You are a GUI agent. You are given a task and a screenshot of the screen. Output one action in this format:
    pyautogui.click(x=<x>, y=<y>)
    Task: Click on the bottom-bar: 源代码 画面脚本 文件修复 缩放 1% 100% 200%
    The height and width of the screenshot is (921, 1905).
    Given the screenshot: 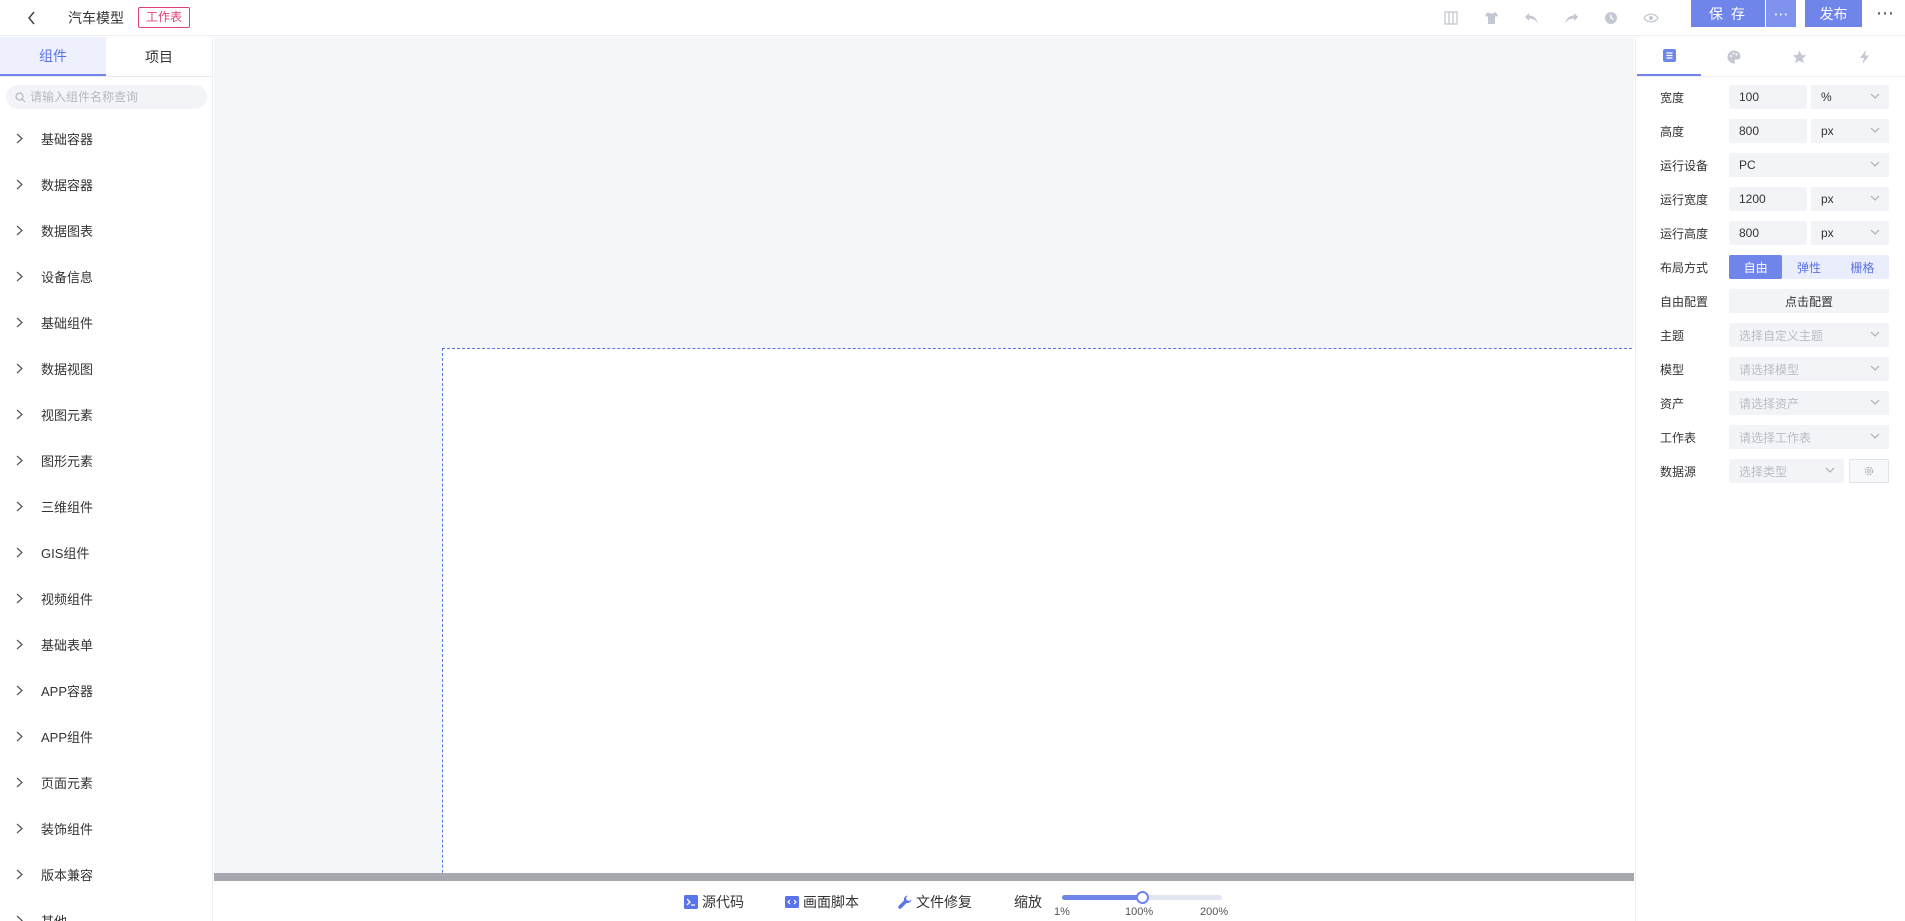 What is the action you would take?
    pyautogui.click(x=924, y=901)
    